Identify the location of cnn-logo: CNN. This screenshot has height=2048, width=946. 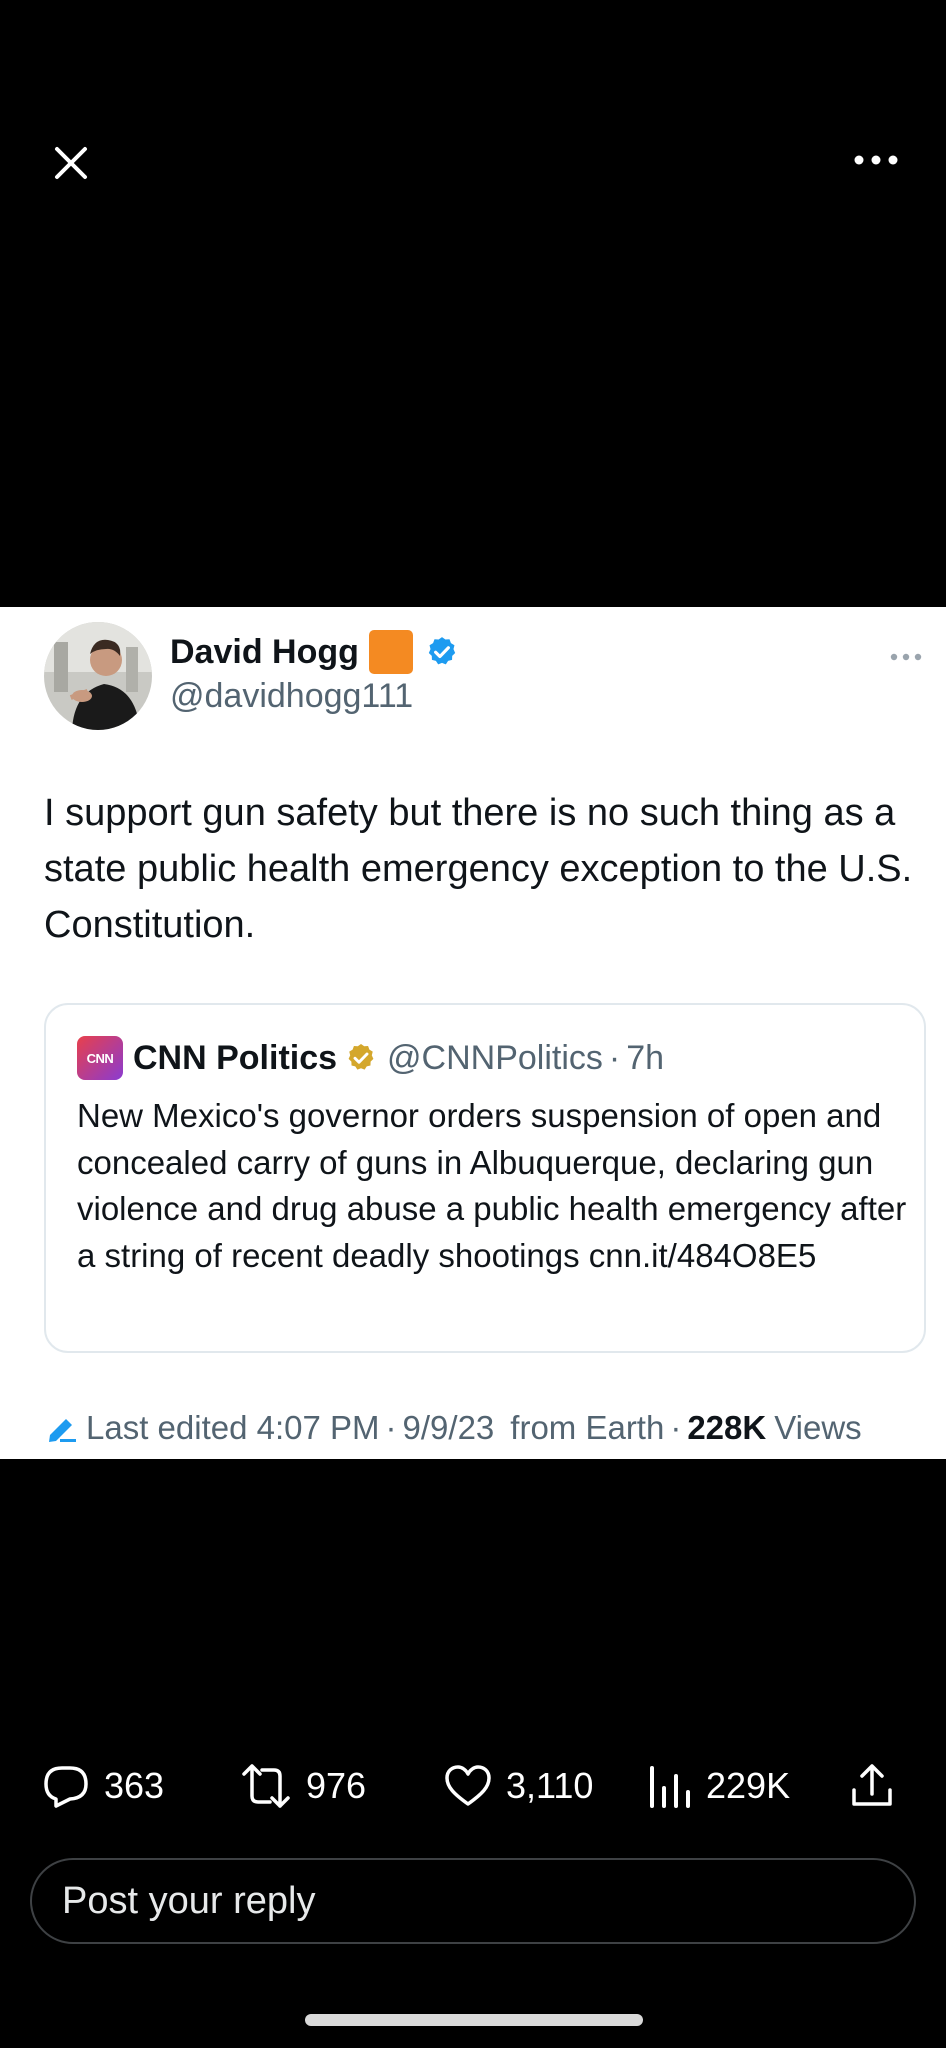
(100, 1058).